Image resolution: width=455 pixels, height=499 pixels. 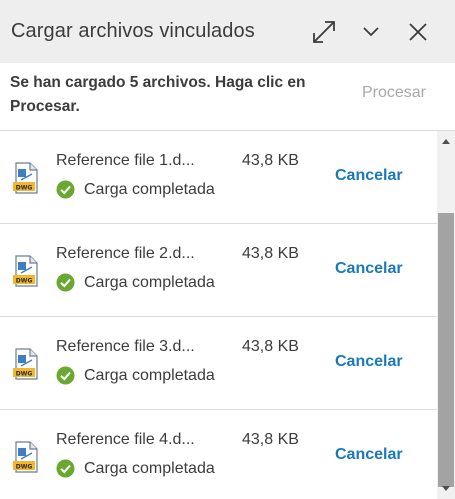 What do you see at coordinates (446, 350) in the screenshot?
I see `scrollbar-thumb` at bounding box center [446, 350].